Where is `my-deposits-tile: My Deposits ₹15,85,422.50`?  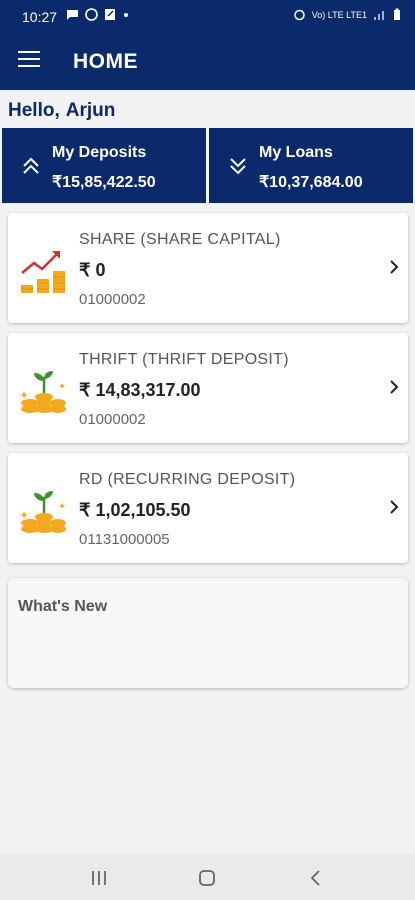
my-deposits-tile: My Deposits ₹15,85,422.50 is located at coordinates (104, 165).